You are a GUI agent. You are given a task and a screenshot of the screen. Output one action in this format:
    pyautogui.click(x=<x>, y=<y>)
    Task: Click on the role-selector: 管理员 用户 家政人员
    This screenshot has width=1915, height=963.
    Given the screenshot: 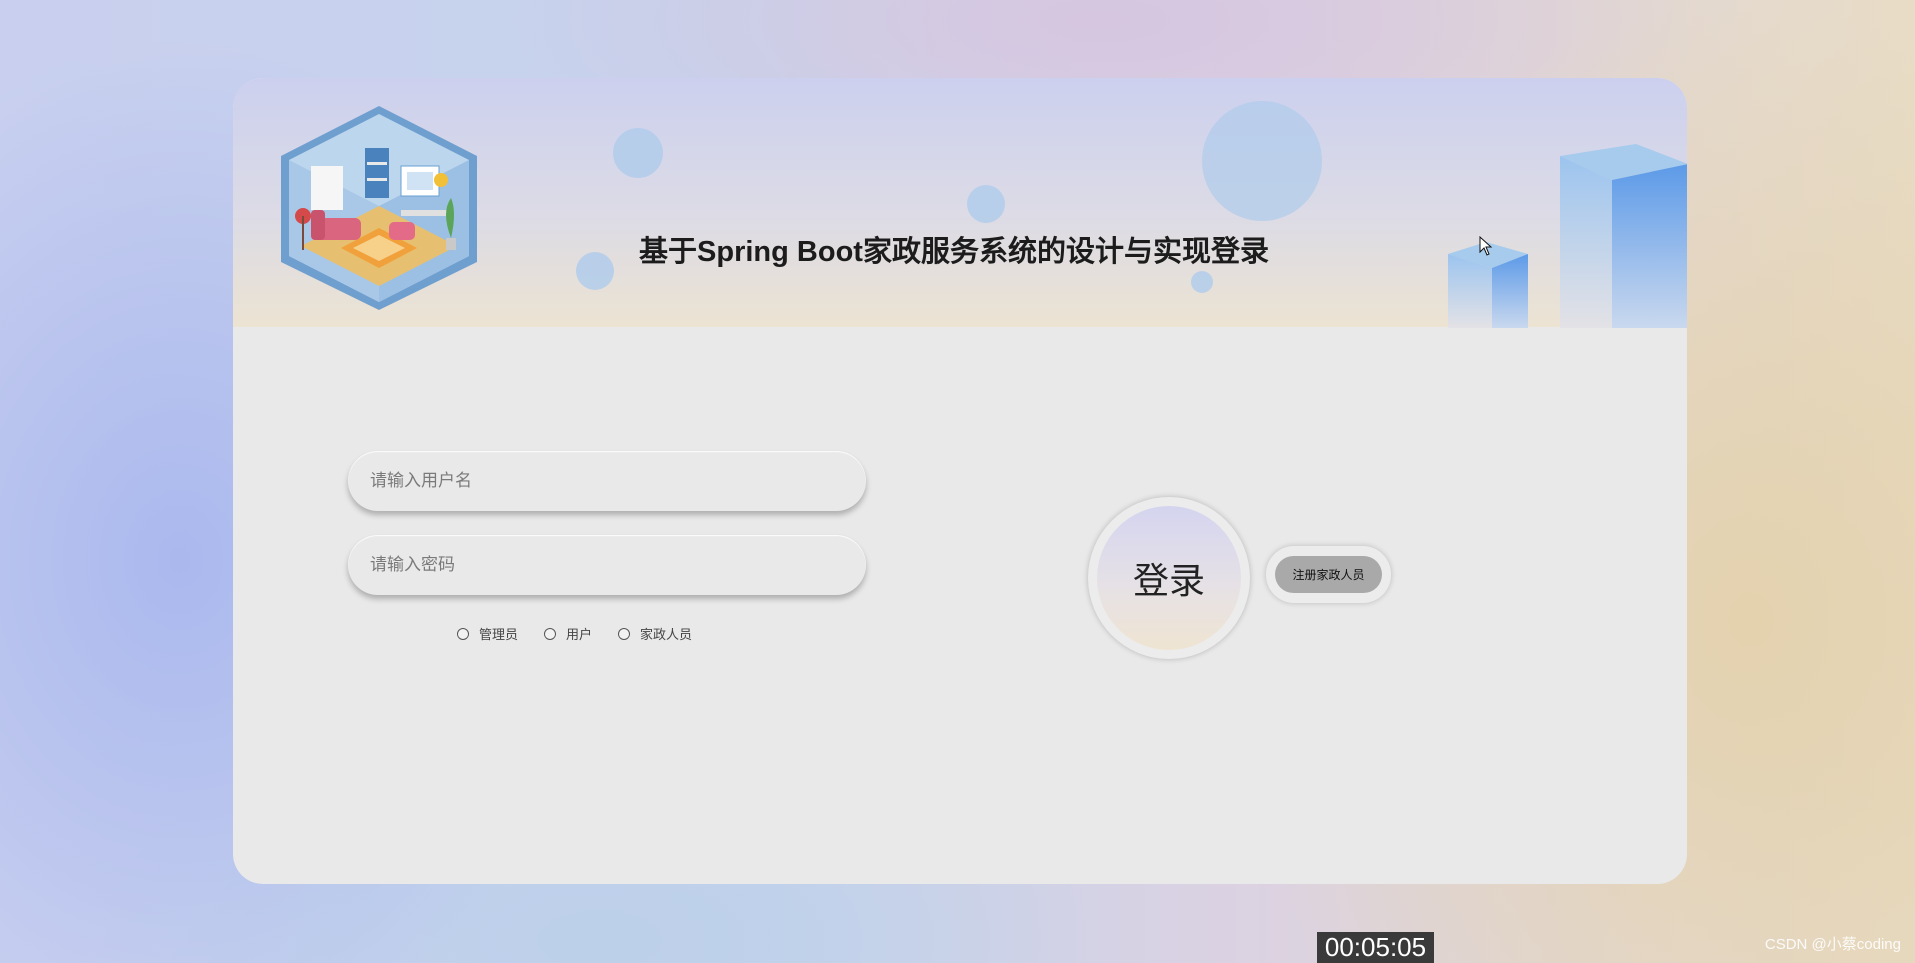 What is the action you would take?
    pyautogui.click(x=587, y=633)
    